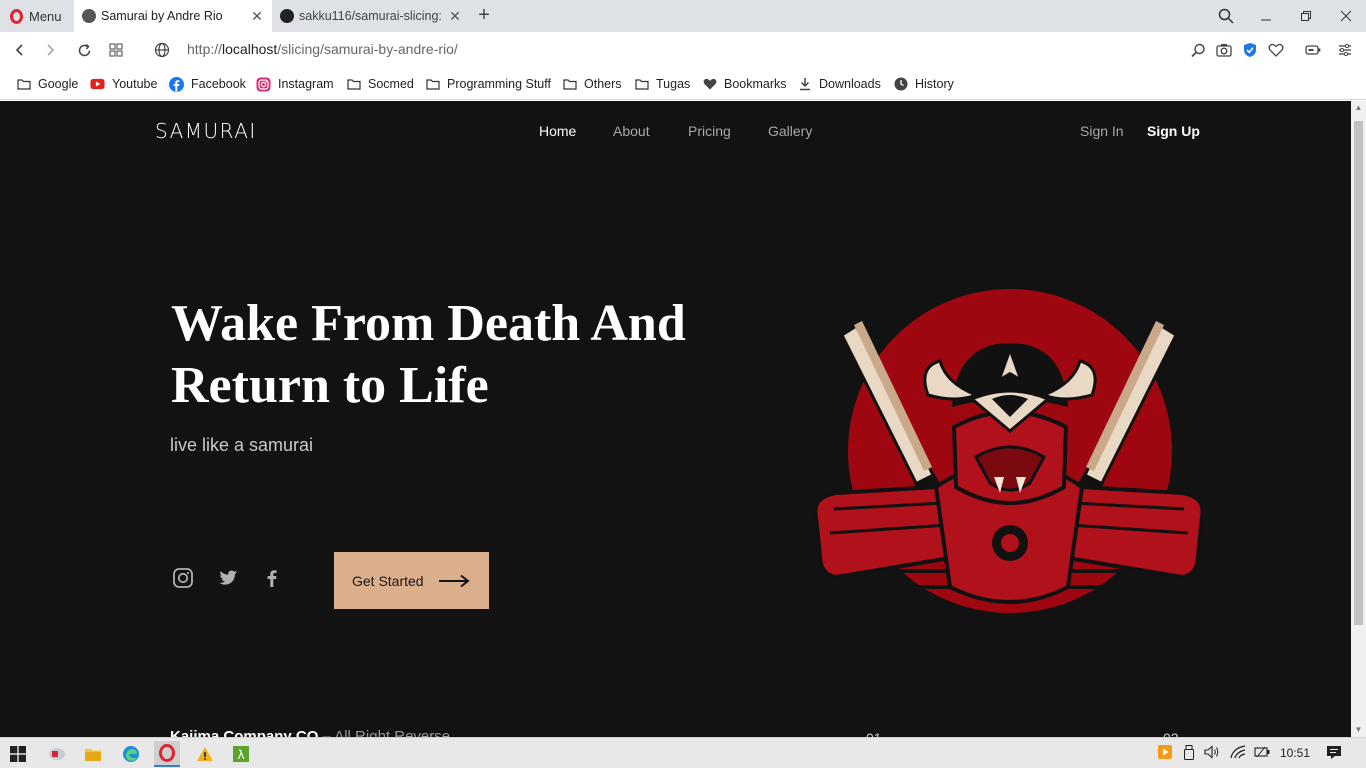 The height and width of the screenshot is (768, 1366). I want to click on heart-icon, so click(1276, 50).